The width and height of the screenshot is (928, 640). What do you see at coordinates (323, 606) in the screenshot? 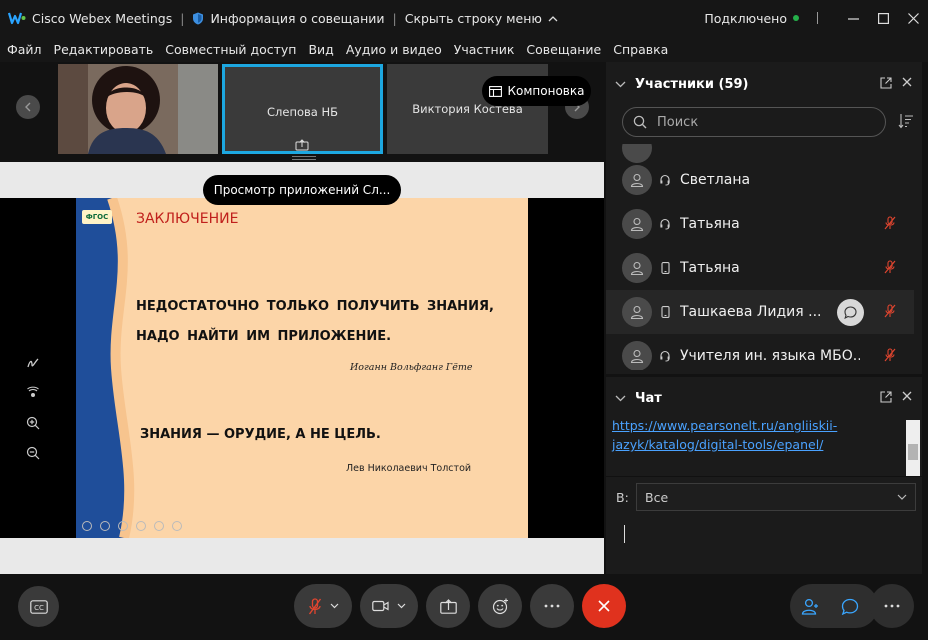
I see `mute-button` at bounding box center [323, 606].